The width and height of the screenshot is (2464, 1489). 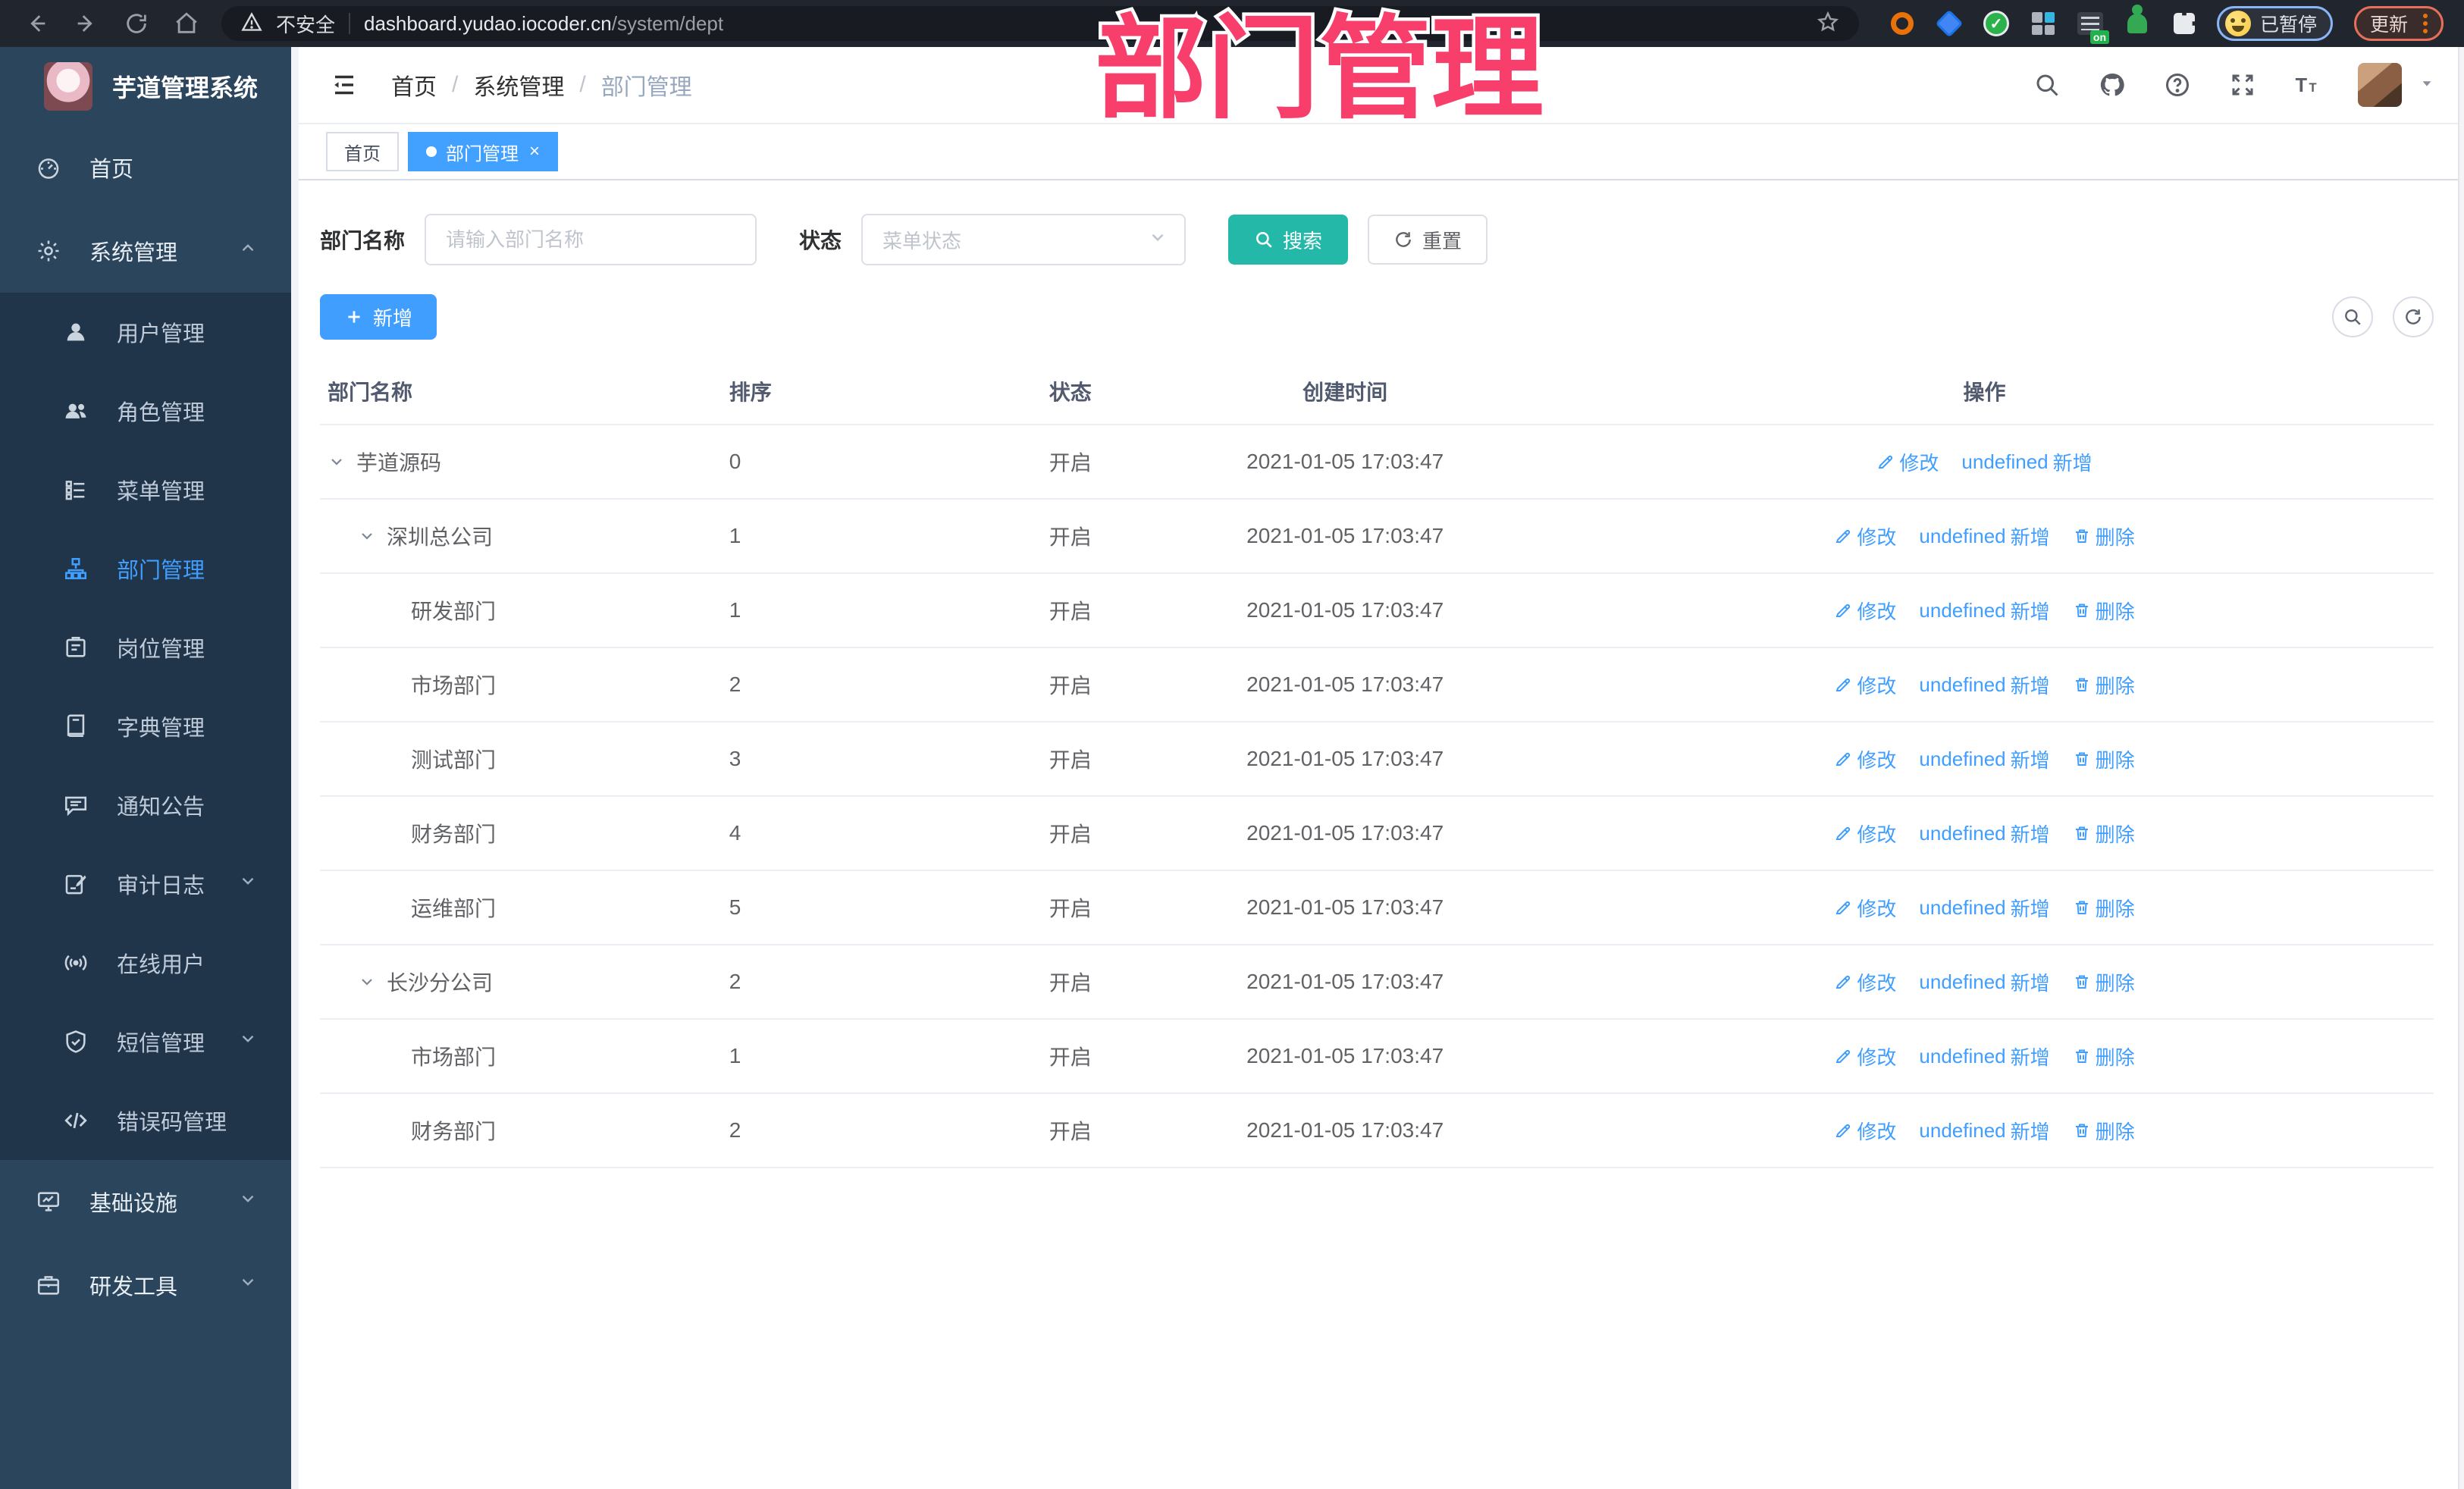 I want to click on sidebar-item-系统管理: 系统管理, so click(x=146, y=251).